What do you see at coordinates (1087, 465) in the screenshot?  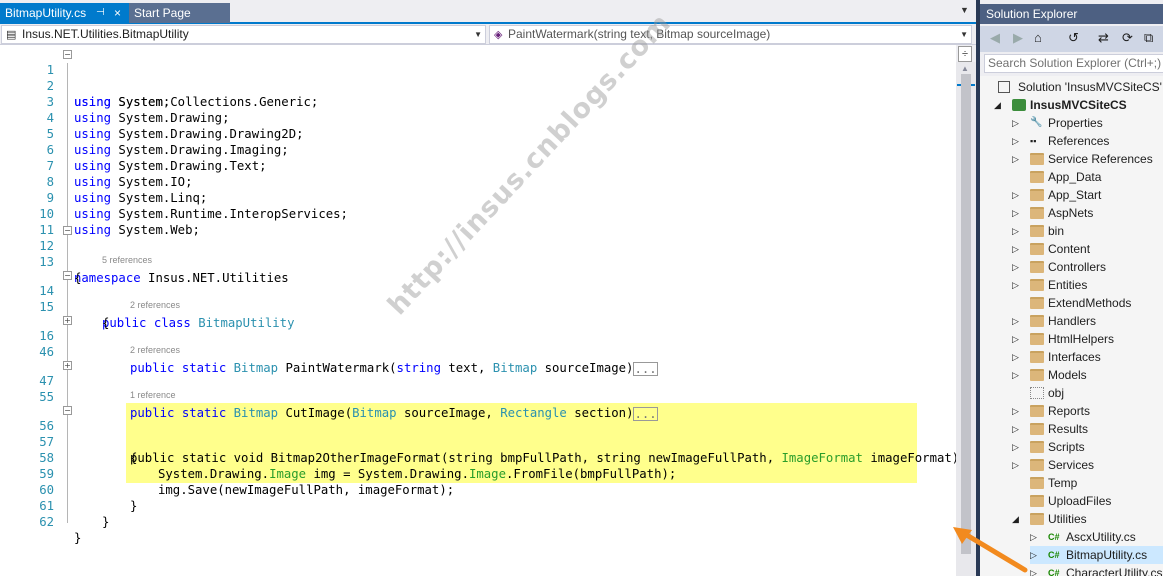 I see `tree-node-item: ▷ Services` at bounding box center [1087, 465].